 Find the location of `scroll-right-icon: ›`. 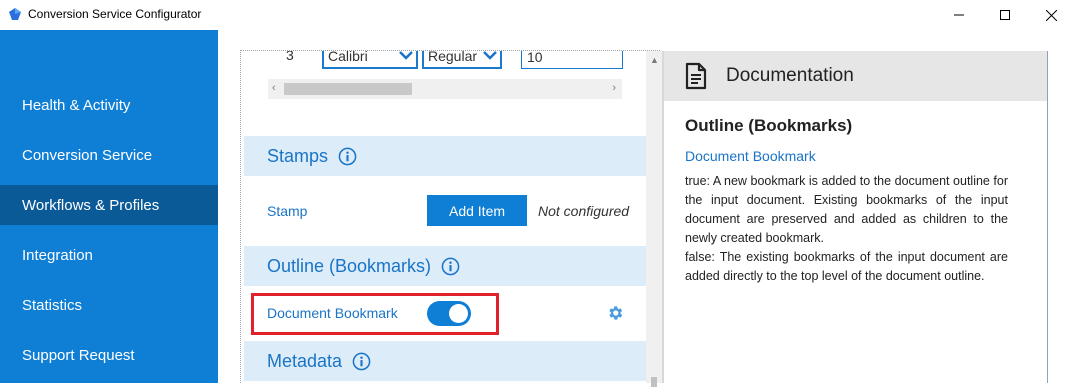

scroll-right-icon: › is located at coordinates (614, 88).